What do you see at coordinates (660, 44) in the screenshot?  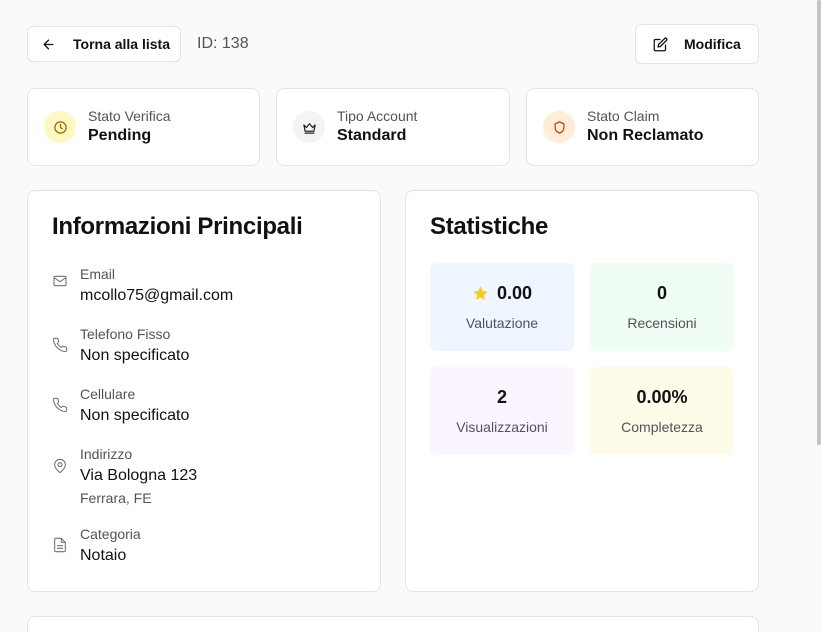 I see `edit-icon` at bounding box center [660, 44].